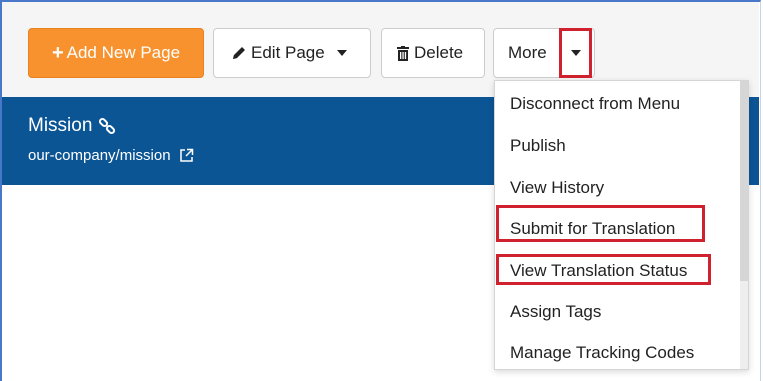 The width and height of the screenshot is (763, 381). What do you see at coordinates (403, 53) in the screenshot?
I see `trash-icon` at bounding box center [403, 53].